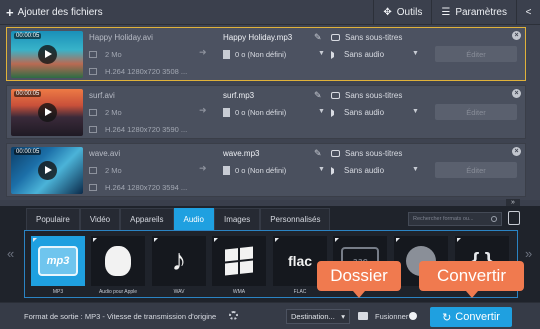  I want to click on add-files-label: Ajouter des fichiers, so click(60, 12).